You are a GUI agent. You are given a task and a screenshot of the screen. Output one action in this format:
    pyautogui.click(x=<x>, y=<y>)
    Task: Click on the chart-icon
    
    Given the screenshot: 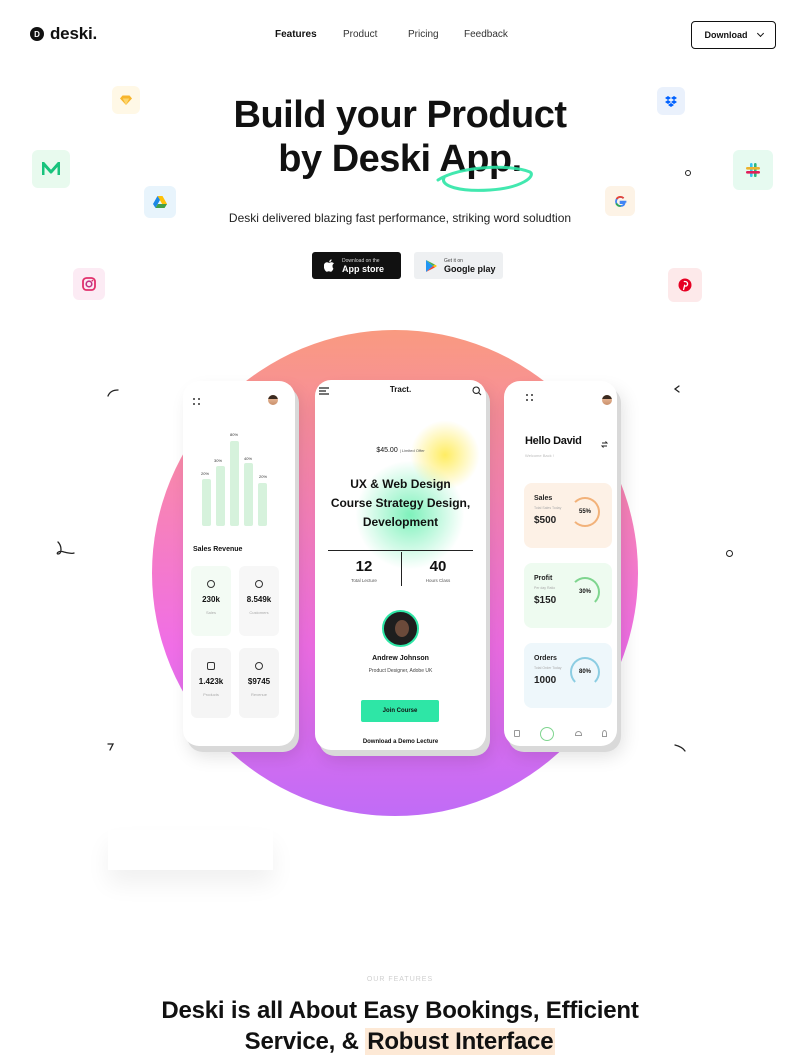 What is the action you would take?
    pyautogui.click(x=578, y=733)
    